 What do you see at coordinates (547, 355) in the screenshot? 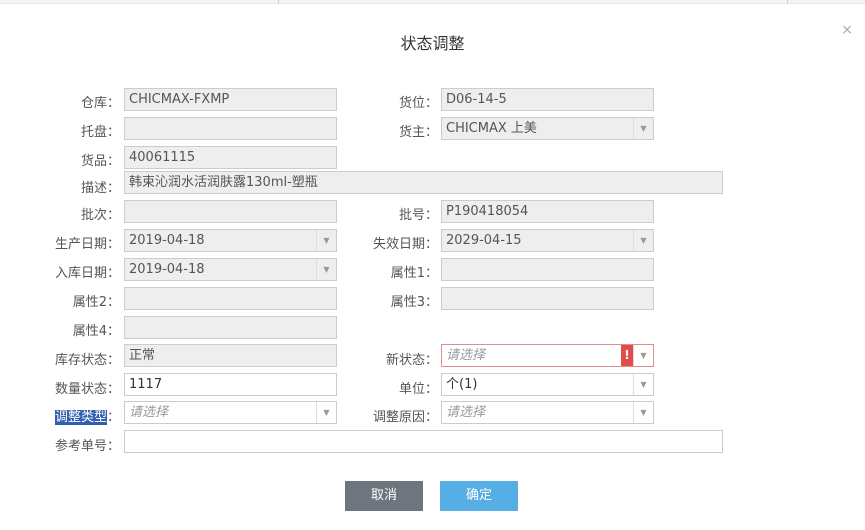
I see `new-status-select: 请选择! ▼` at bounding box center [547, 355].